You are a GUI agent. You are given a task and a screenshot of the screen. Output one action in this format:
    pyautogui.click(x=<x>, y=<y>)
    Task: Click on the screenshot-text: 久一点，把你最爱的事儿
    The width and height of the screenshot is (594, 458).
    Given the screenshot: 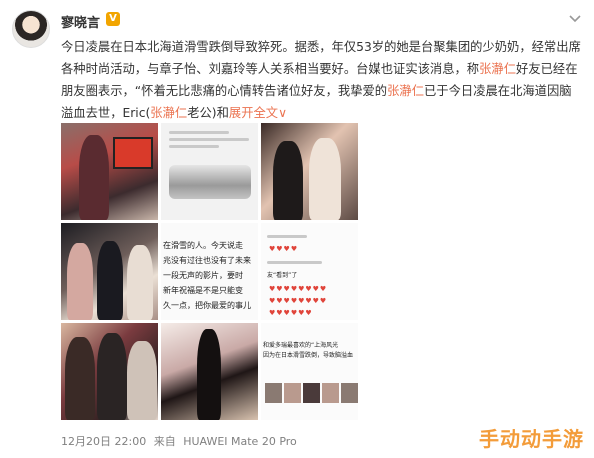 What is the action you would take?
    pyautogui.click(x=207, y=305)
    